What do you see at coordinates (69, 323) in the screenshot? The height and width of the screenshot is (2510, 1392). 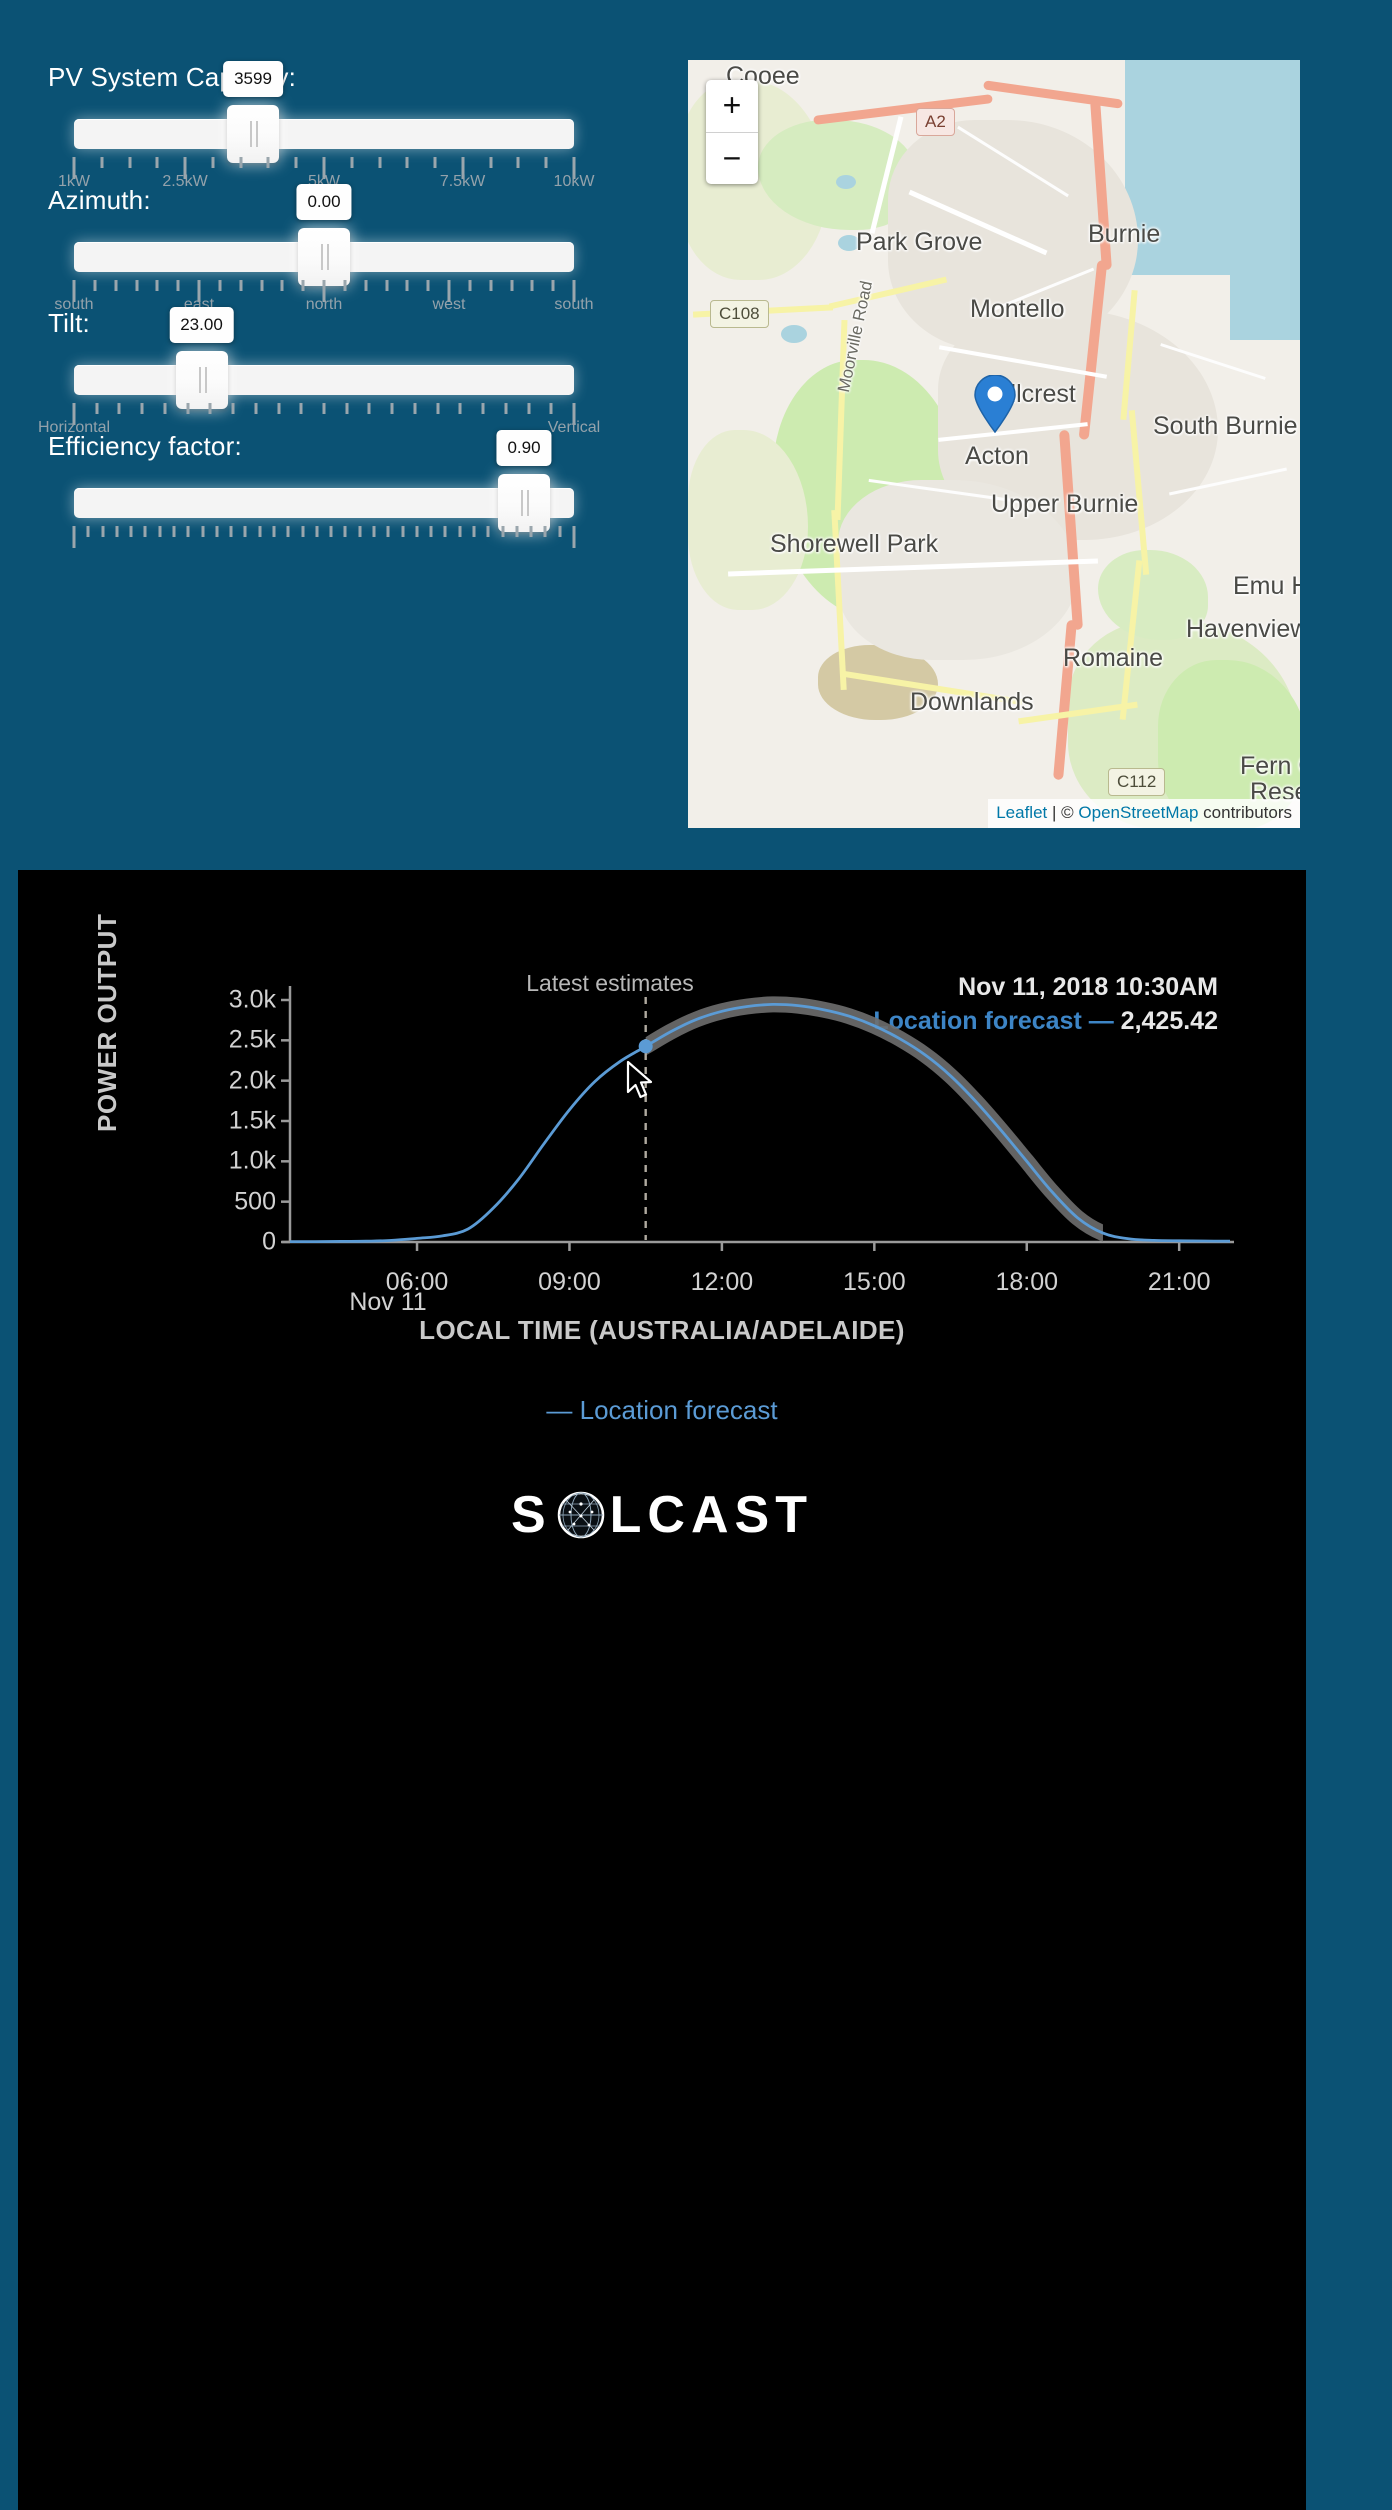 I see `tilt-label: Tilt:` at bounding box center [69, 323].